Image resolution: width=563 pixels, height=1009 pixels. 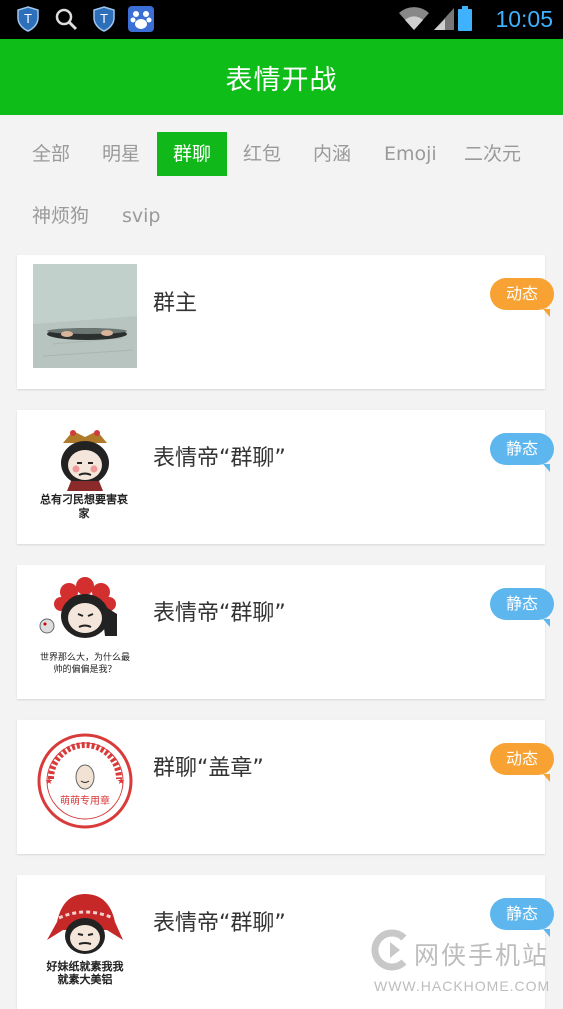 What do you see at coordinates (85, 781) in the screenshot?
I see `sticker-thumbnail: ★ ★ 萌萌专用章` at bounding box center [85, 781].